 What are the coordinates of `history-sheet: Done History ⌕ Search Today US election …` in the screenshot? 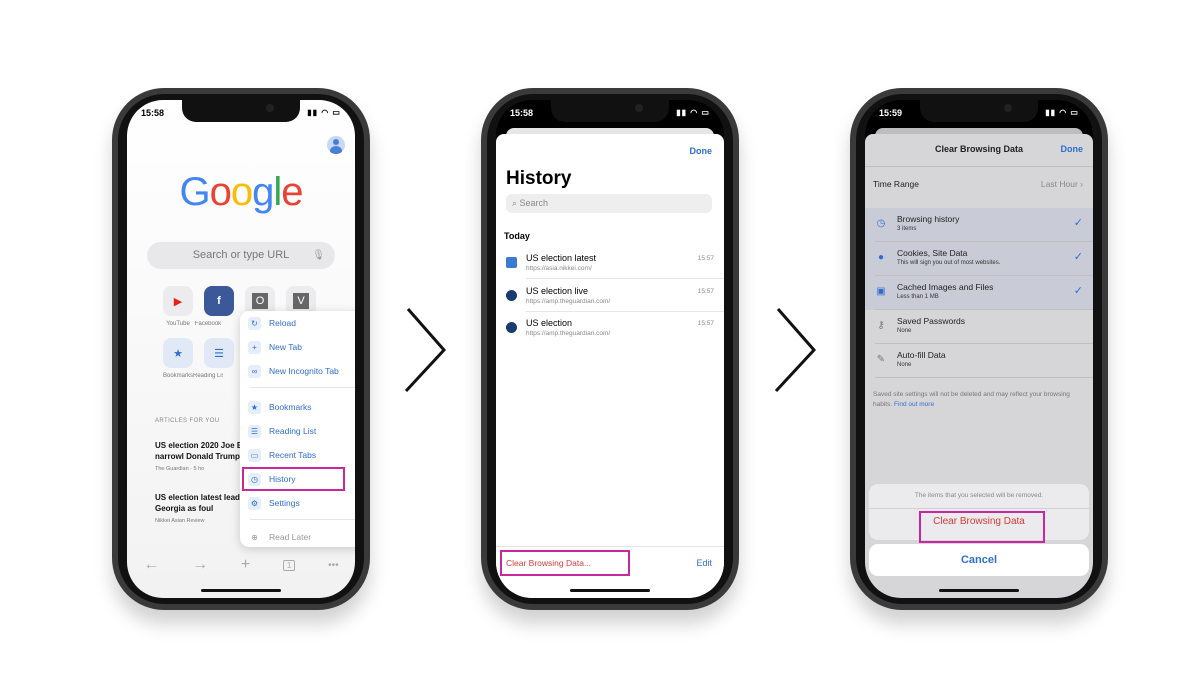 It's located at (610, 366).